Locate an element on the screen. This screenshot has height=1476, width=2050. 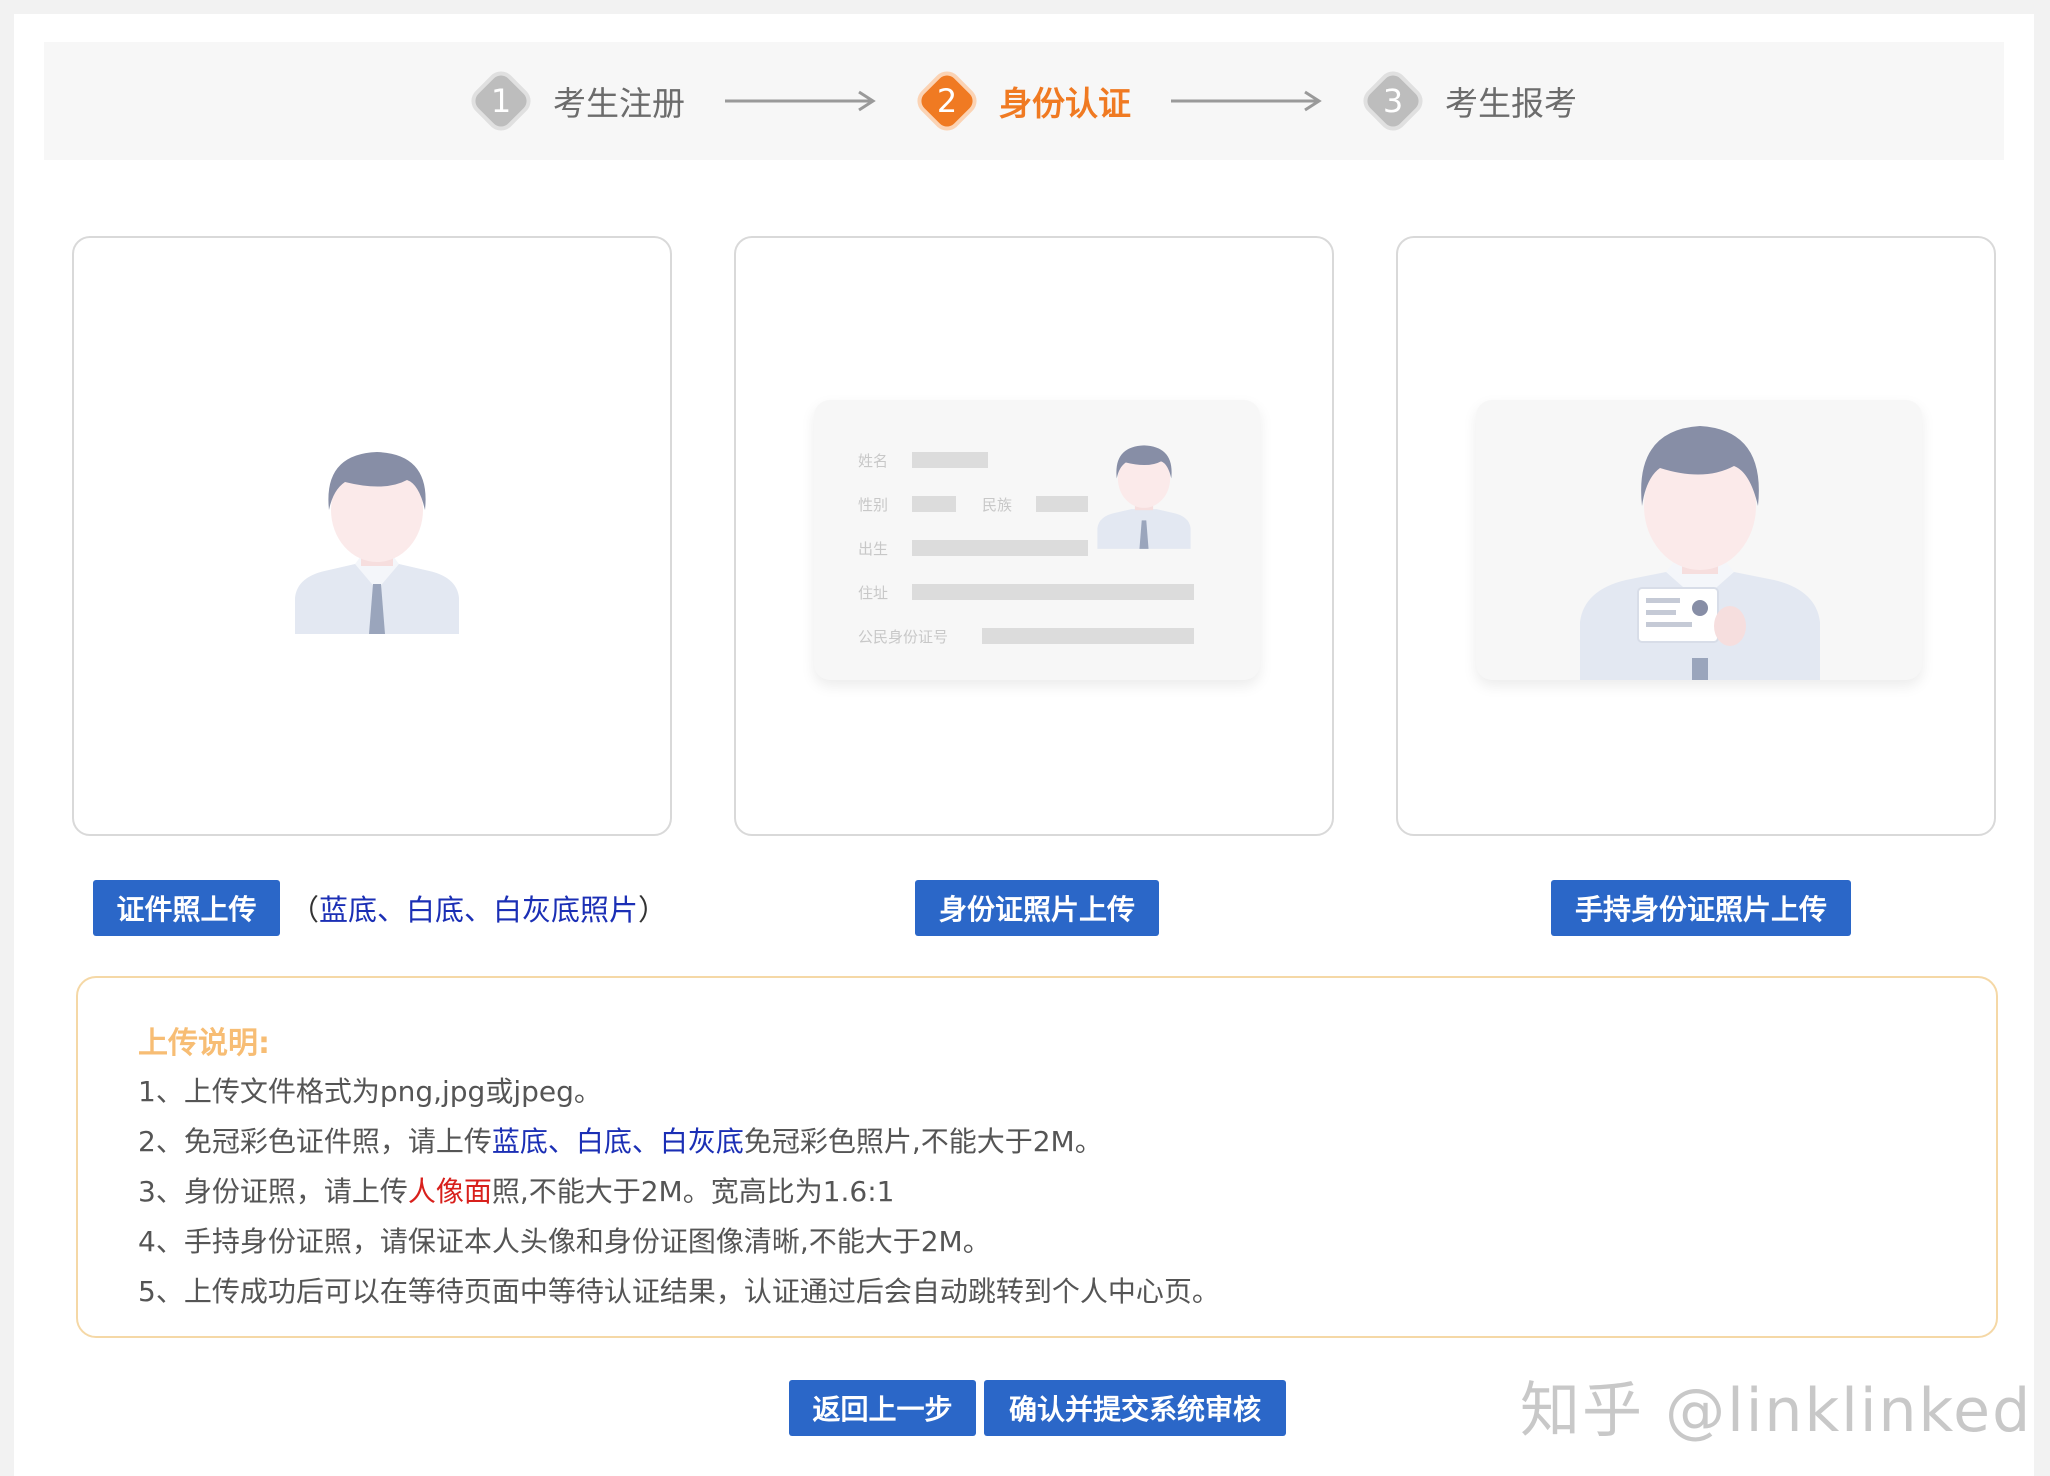
id-field-ethnicity: 民族 is located at coordinates (997, 505).